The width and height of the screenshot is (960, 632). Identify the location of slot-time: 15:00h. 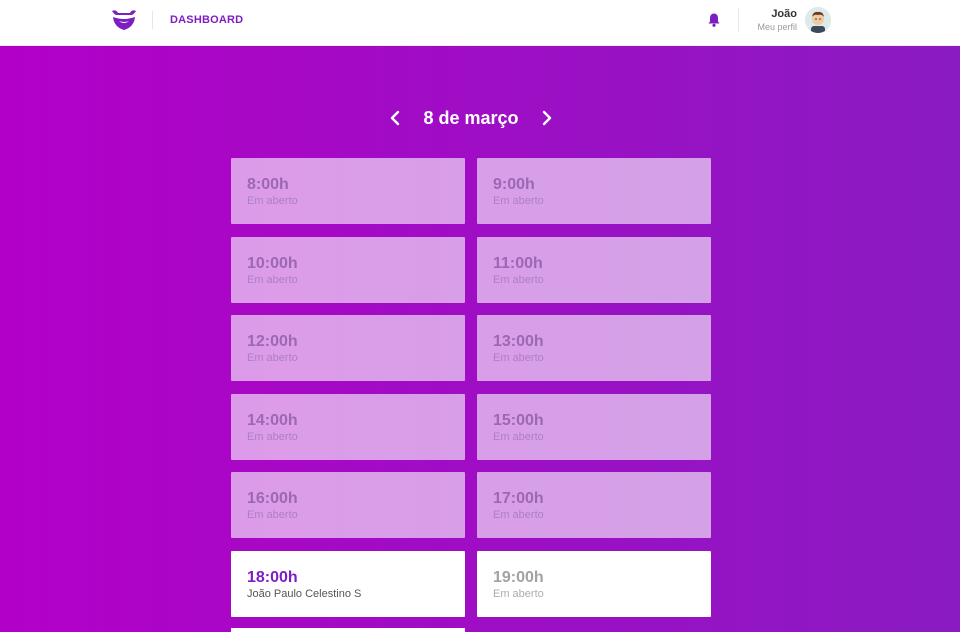
(518, 420).